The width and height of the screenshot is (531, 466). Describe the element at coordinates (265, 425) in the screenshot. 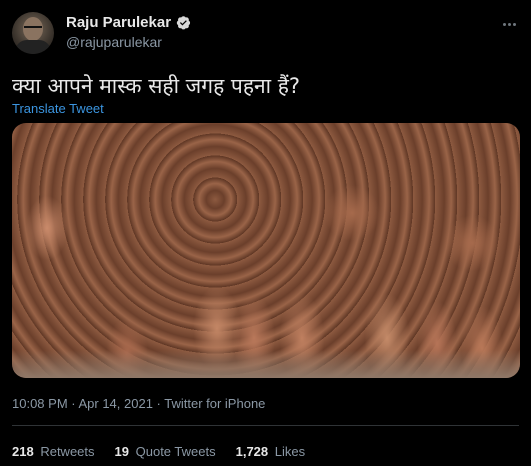

I see `divider` at that location.